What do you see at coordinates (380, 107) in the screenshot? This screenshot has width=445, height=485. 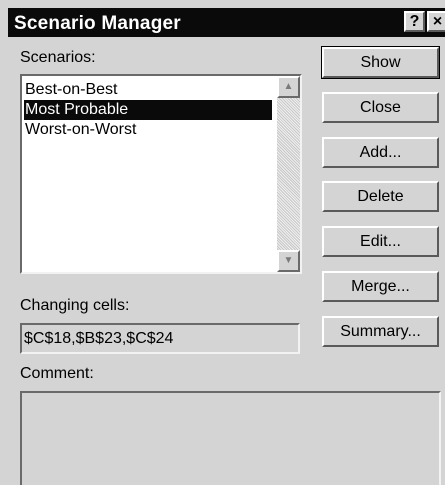 I see `close-button: Close` at bounding box center [380, 107].